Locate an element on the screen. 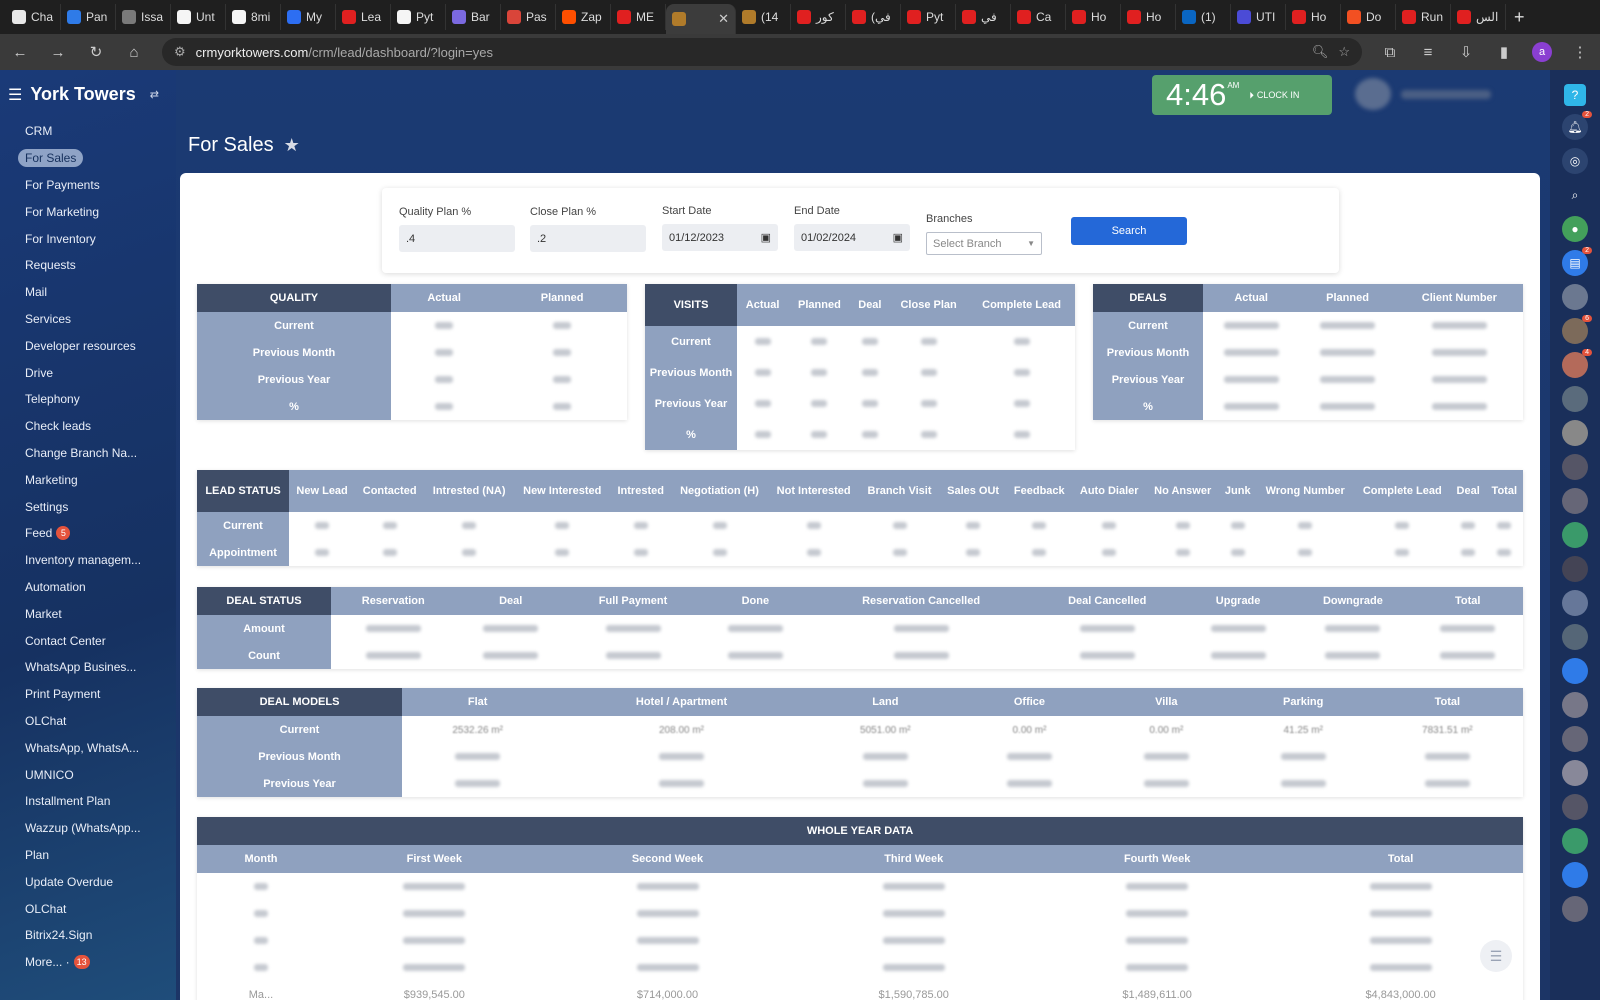  site-info-icon: ⚙ is located at coordinates (180, 52).